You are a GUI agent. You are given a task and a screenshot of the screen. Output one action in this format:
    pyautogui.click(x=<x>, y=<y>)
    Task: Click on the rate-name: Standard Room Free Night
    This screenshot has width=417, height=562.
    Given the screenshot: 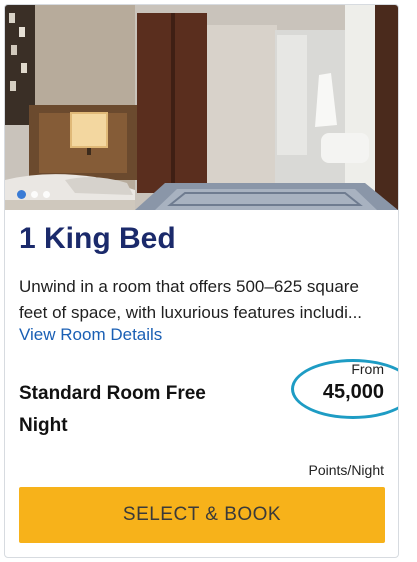 What is the action you would take?
    pyautogui.click(x=112, y=409)
    